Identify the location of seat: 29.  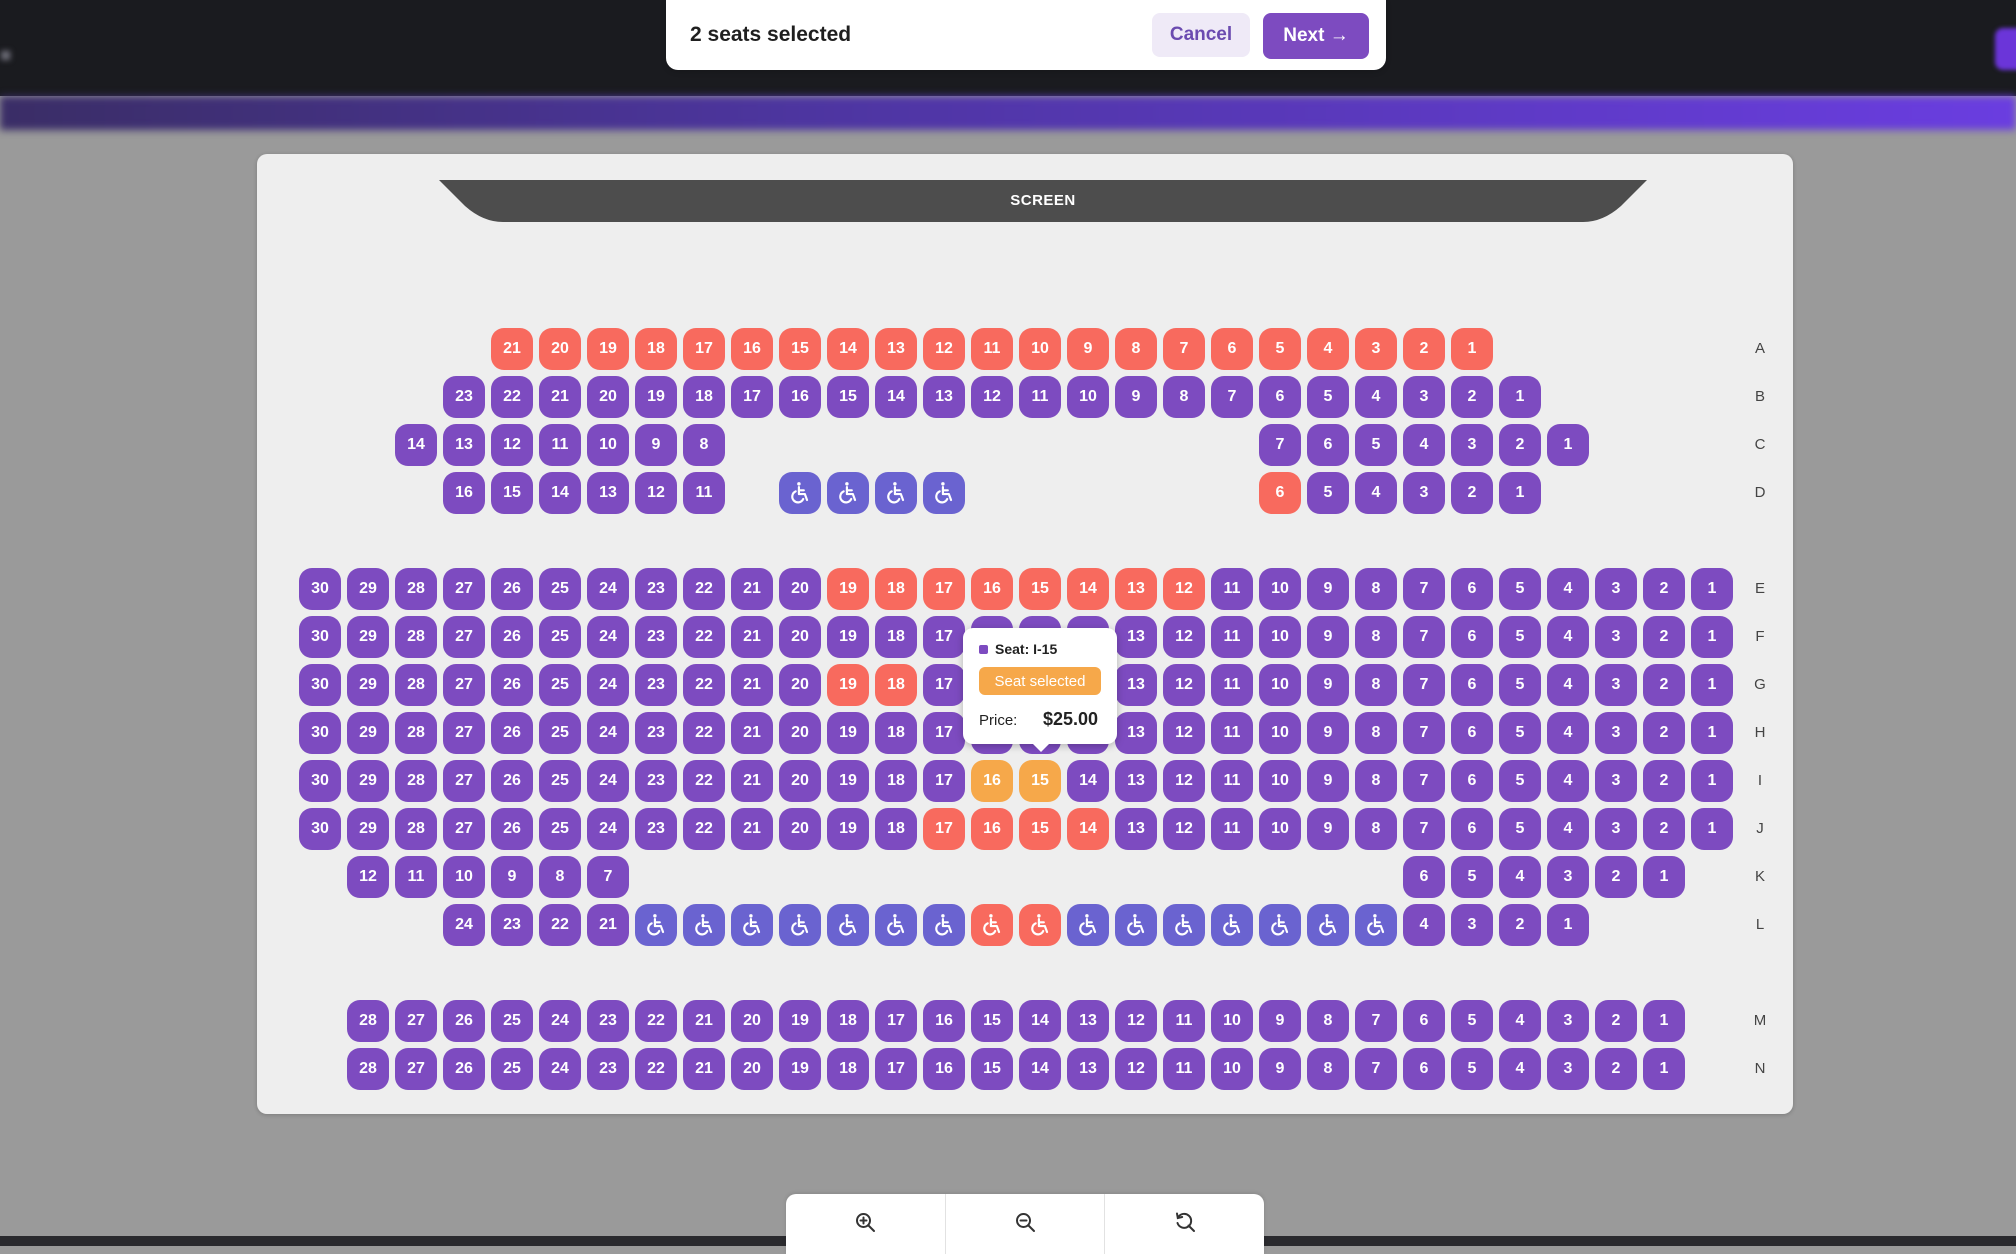
(368, 733).